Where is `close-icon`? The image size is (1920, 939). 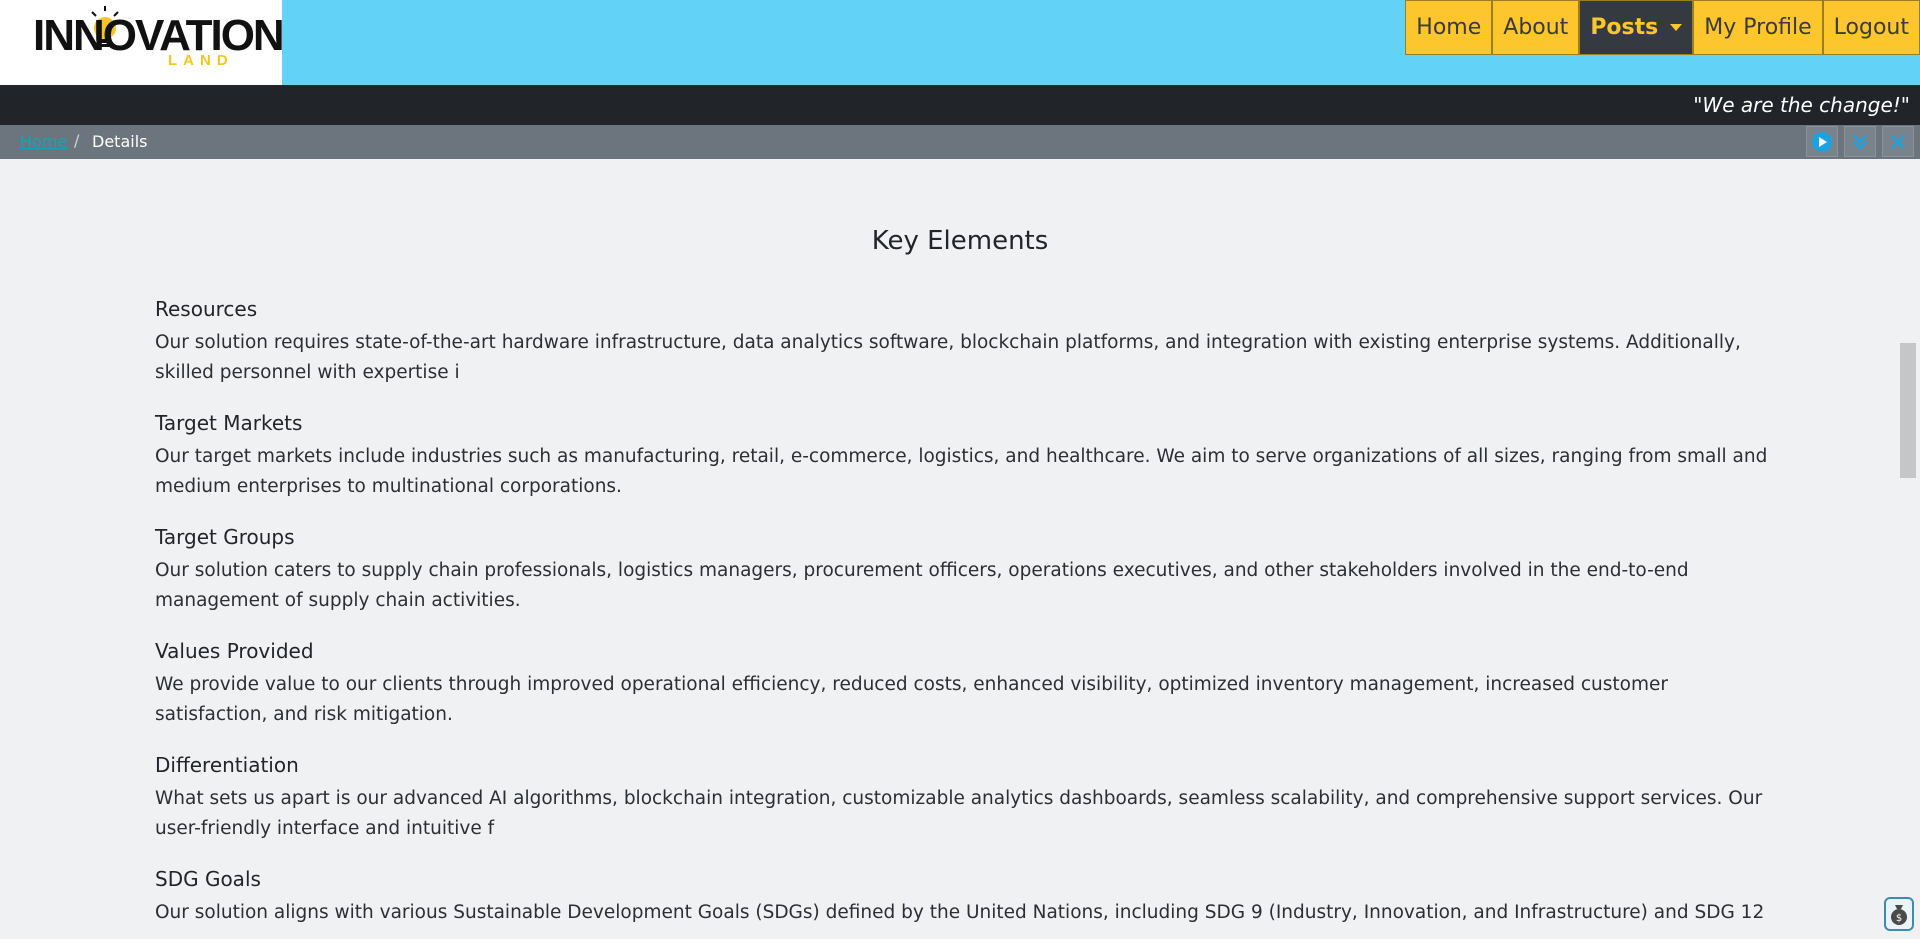
close-icon is located at coordinates (1898, 141).